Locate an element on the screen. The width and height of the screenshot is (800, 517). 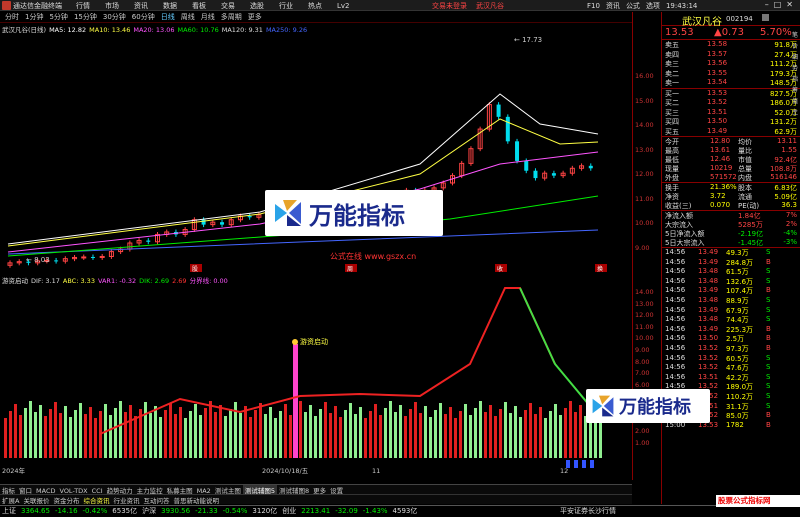
ext-tab-1: 关联报价 is located at coordinates (36, 499).